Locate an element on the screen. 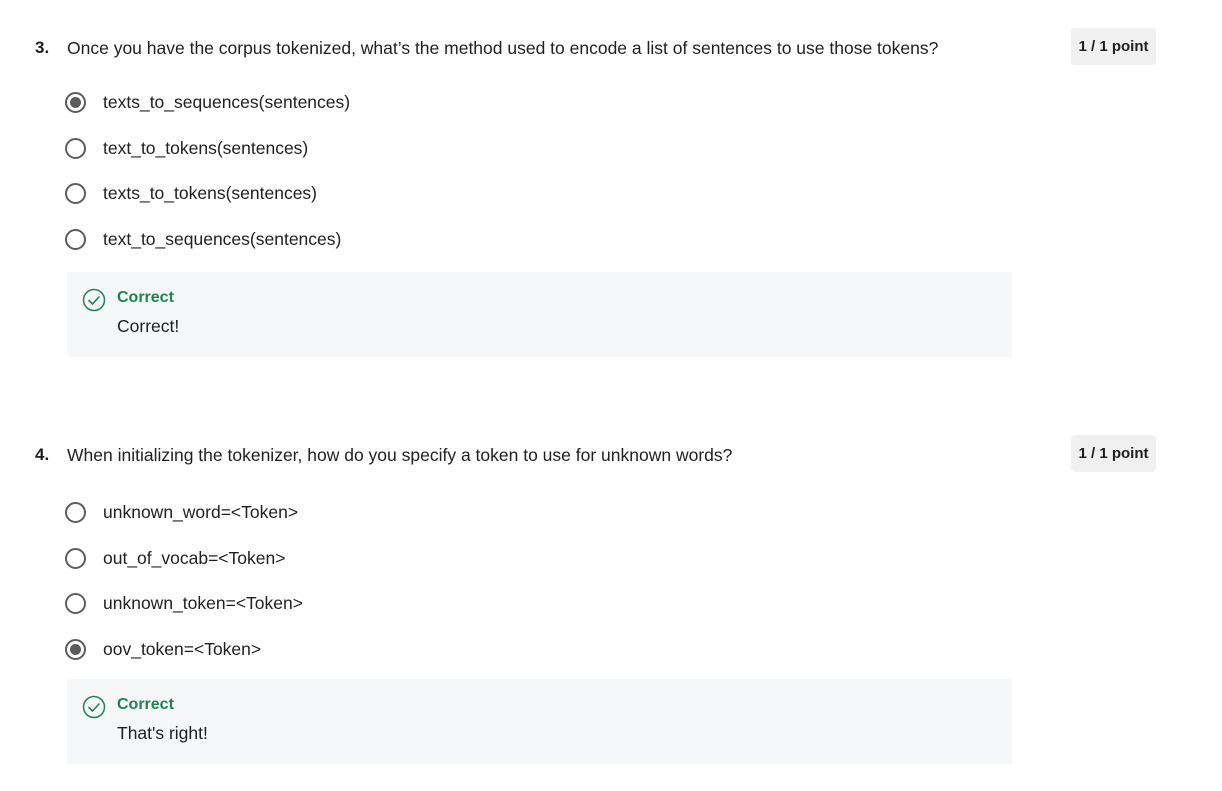 This screenshot has width=1222, height=791. option-label: texts_to_tokens(sentences) is located at coordinates (210, 193).